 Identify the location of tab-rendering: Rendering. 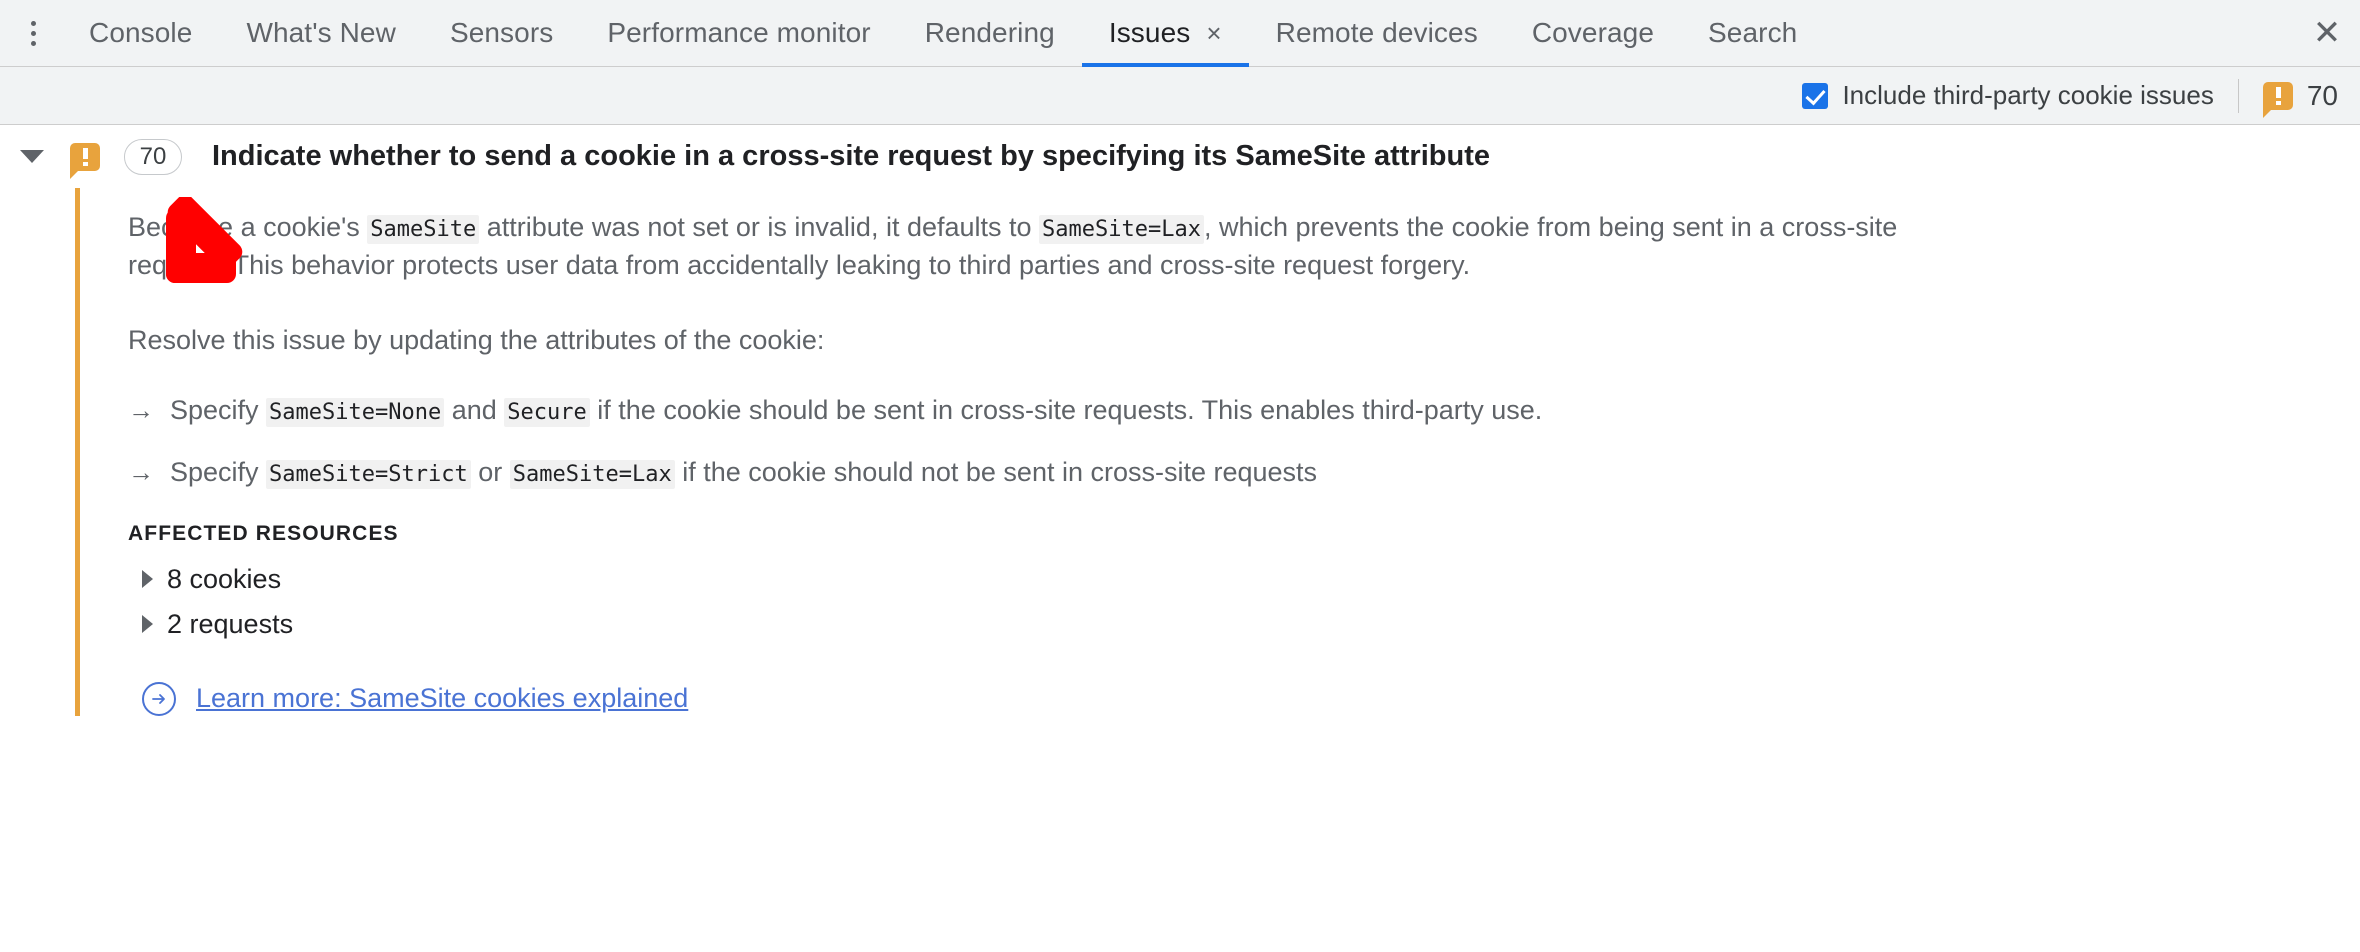
(990, 33).